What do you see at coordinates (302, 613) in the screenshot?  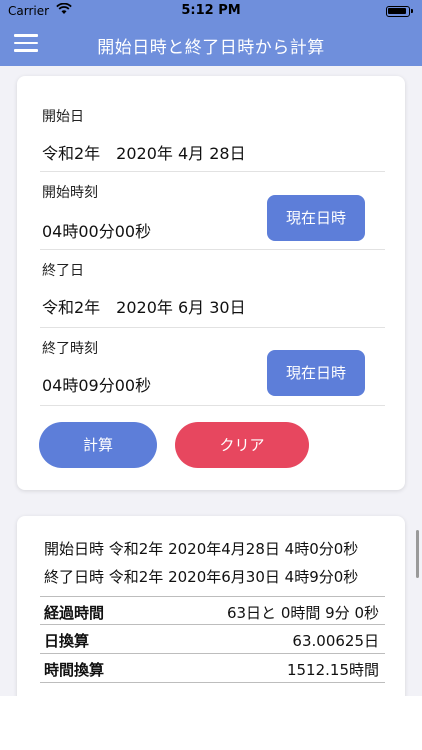 I see `elapsed-time-value: 63日と 0時間 9分 0秒` at bounding box center [302, 613].